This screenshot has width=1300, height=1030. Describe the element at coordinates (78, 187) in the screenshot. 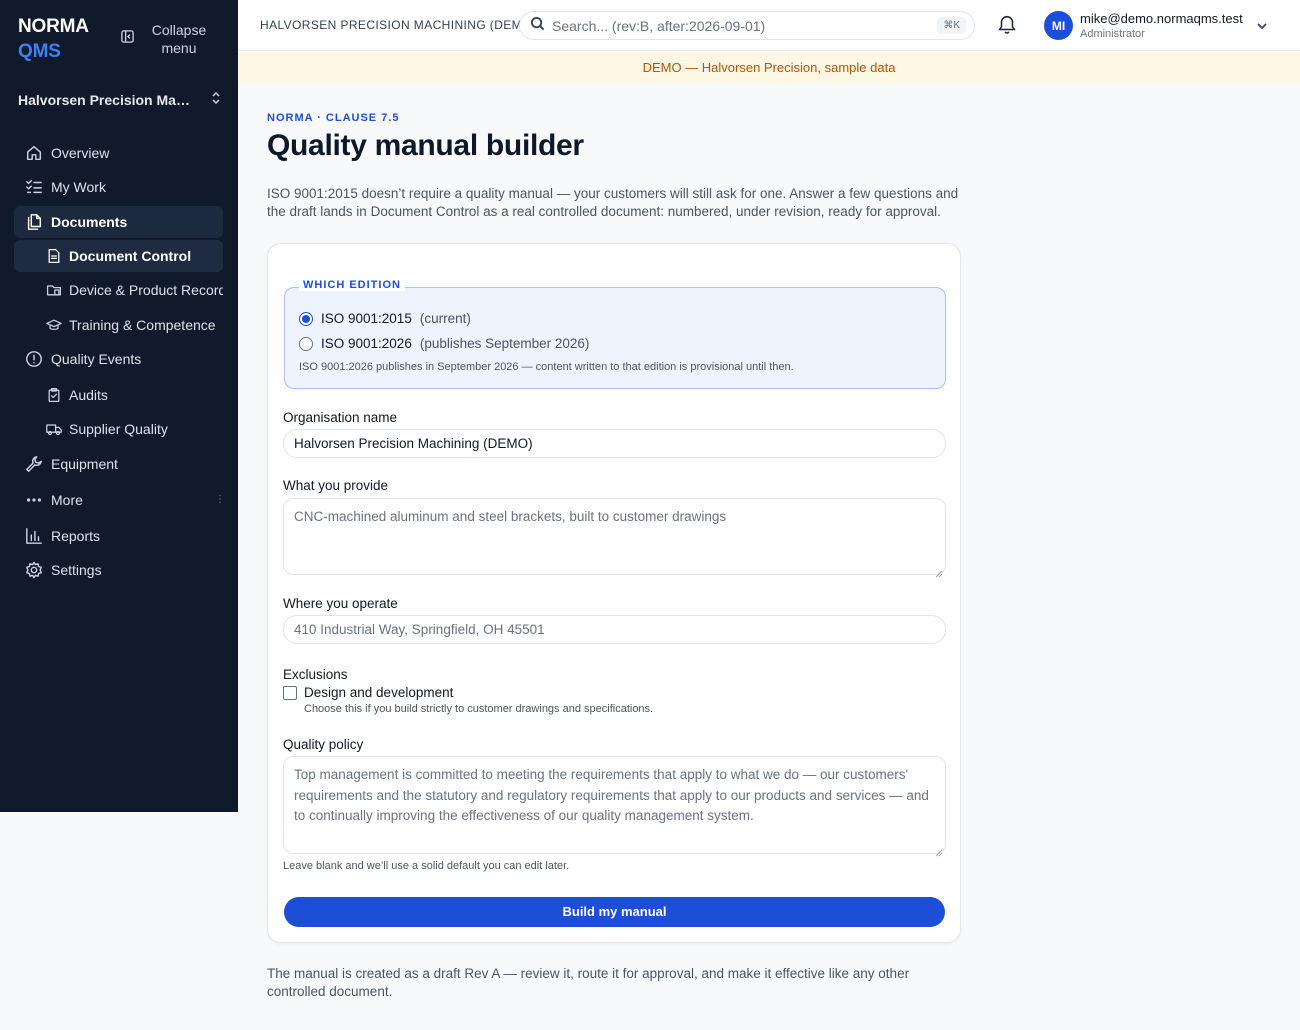

I see `sidebar-item-label: My Work` at that location.